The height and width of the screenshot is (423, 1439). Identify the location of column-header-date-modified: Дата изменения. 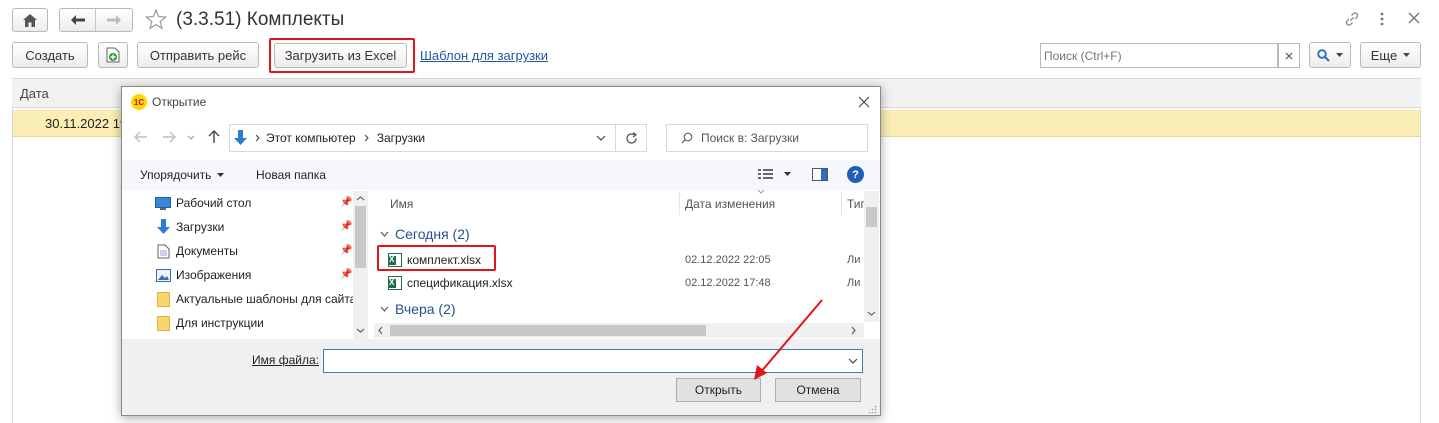
(730, 204).